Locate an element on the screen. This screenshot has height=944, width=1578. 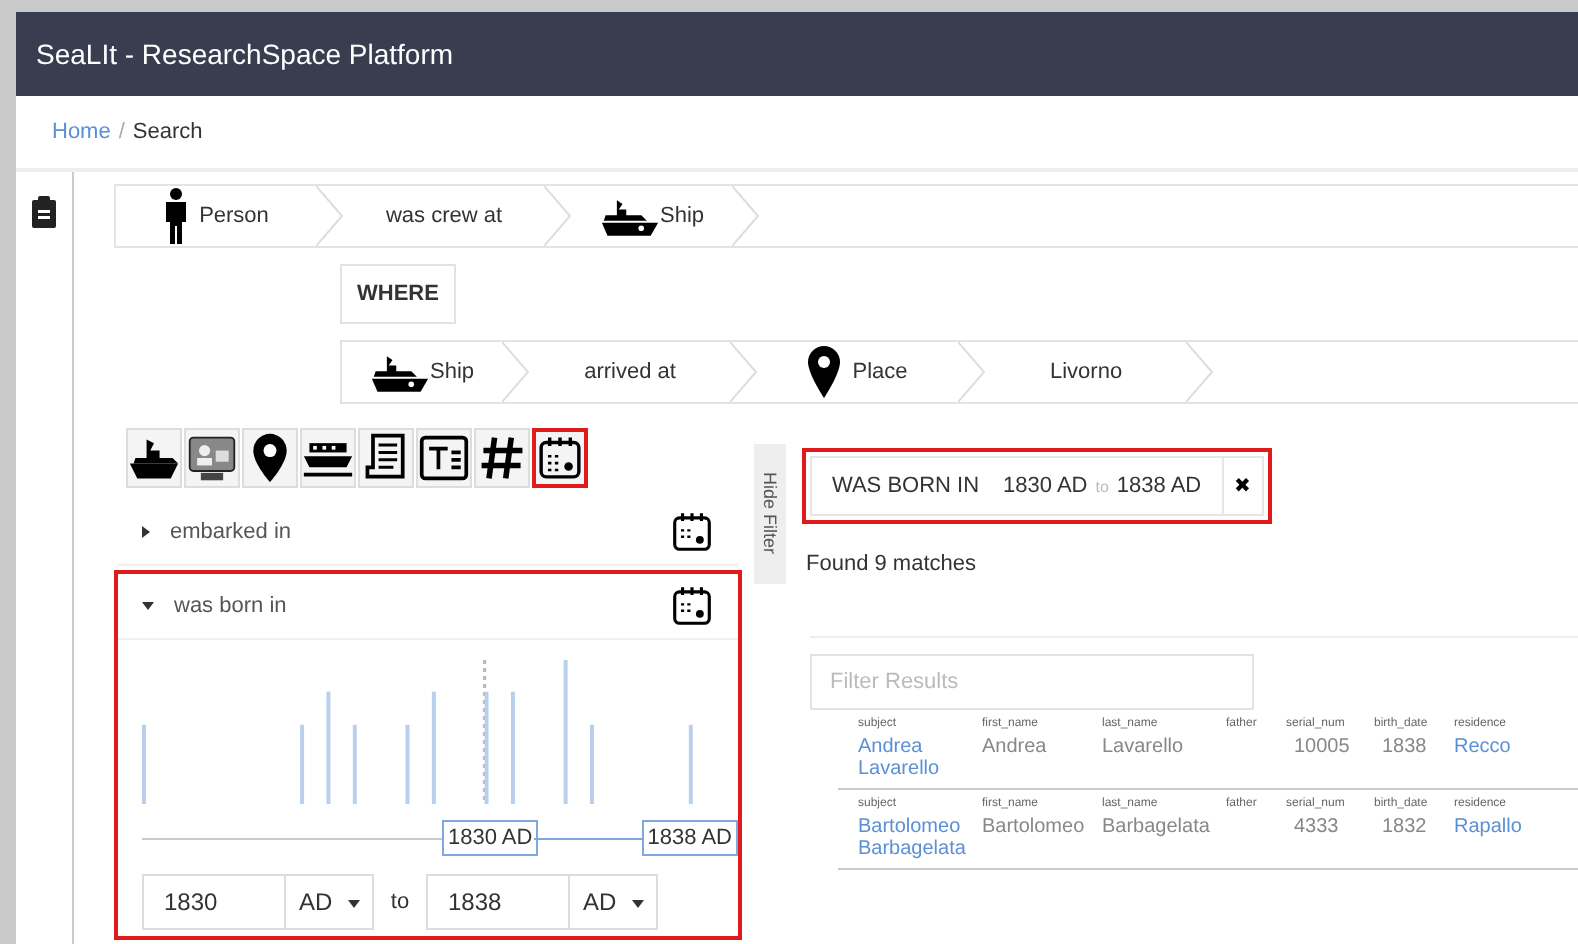
from-year-field: 1830 is located at coordinates (214, 902).